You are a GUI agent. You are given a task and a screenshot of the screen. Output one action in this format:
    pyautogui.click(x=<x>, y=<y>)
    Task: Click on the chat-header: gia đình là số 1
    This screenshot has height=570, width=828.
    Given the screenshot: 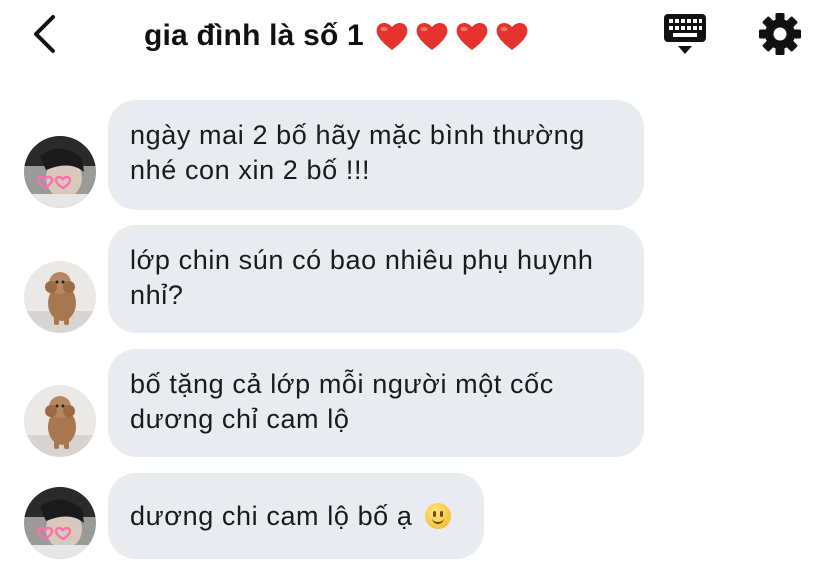 What is the action you would take?
    pyautogui.click(x=414, y=36)
    